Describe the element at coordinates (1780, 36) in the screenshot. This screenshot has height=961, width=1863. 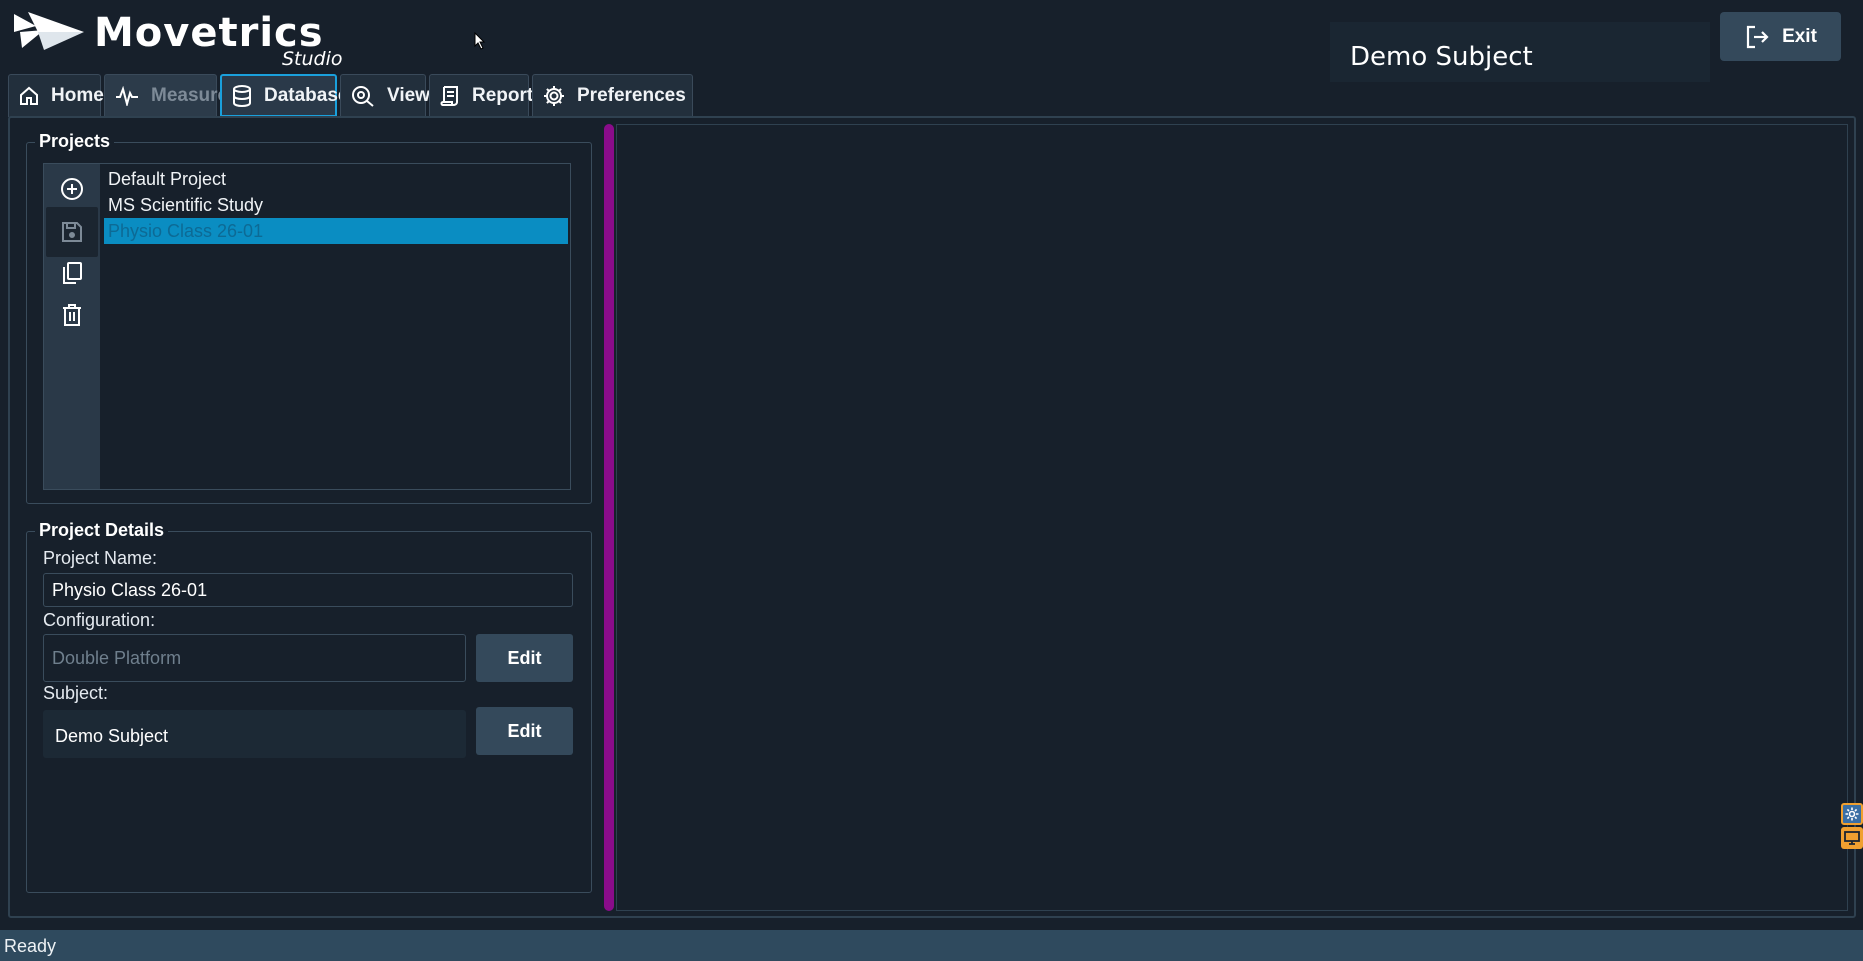
I see `exit-button: Exit` at that location.